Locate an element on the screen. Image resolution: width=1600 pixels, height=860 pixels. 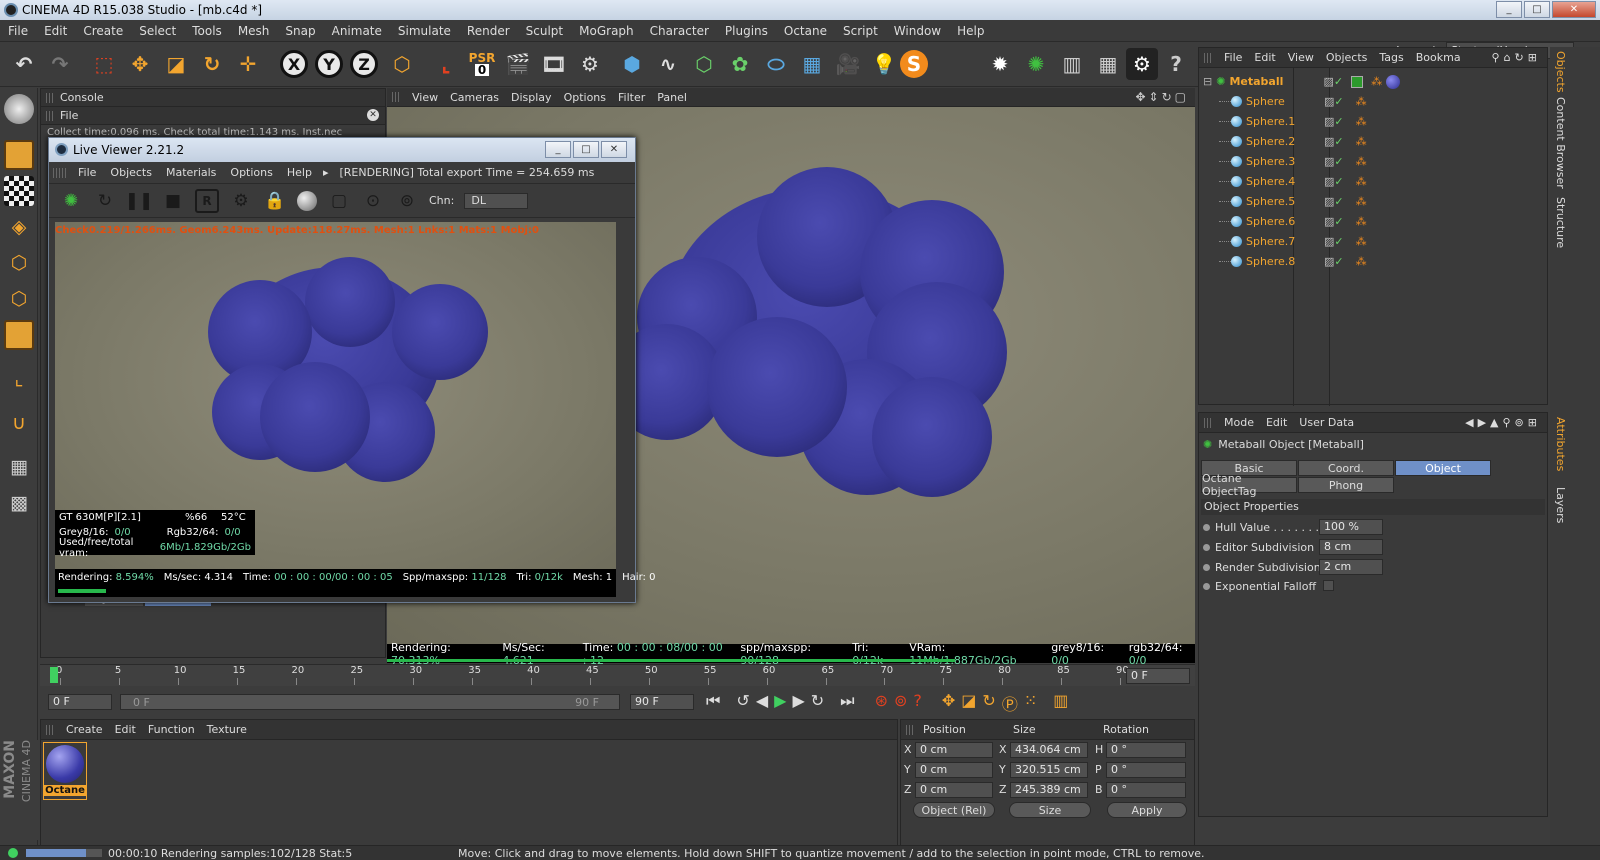
size-field: 320.515 cm is located at coordinates (1049, 770).